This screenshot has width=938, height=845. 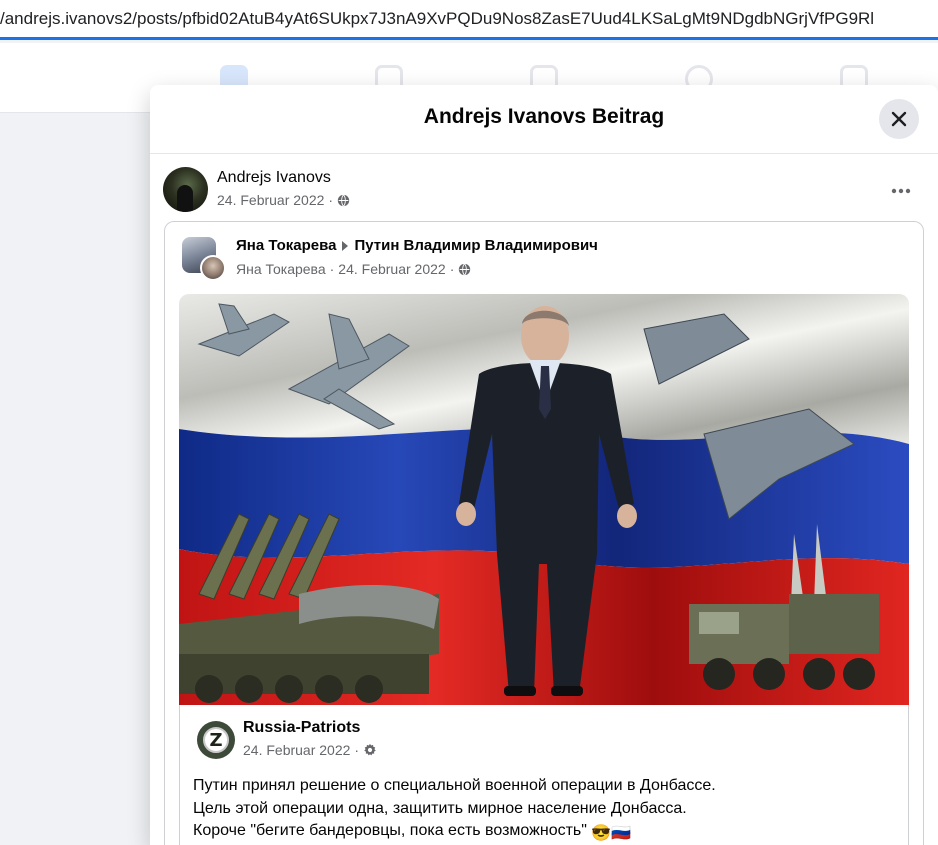 What do you see at coordinates (601, 833) in the screenshot?
I see `sunglasses-emoji-icon: 😎` at bounding box center [601, 833].